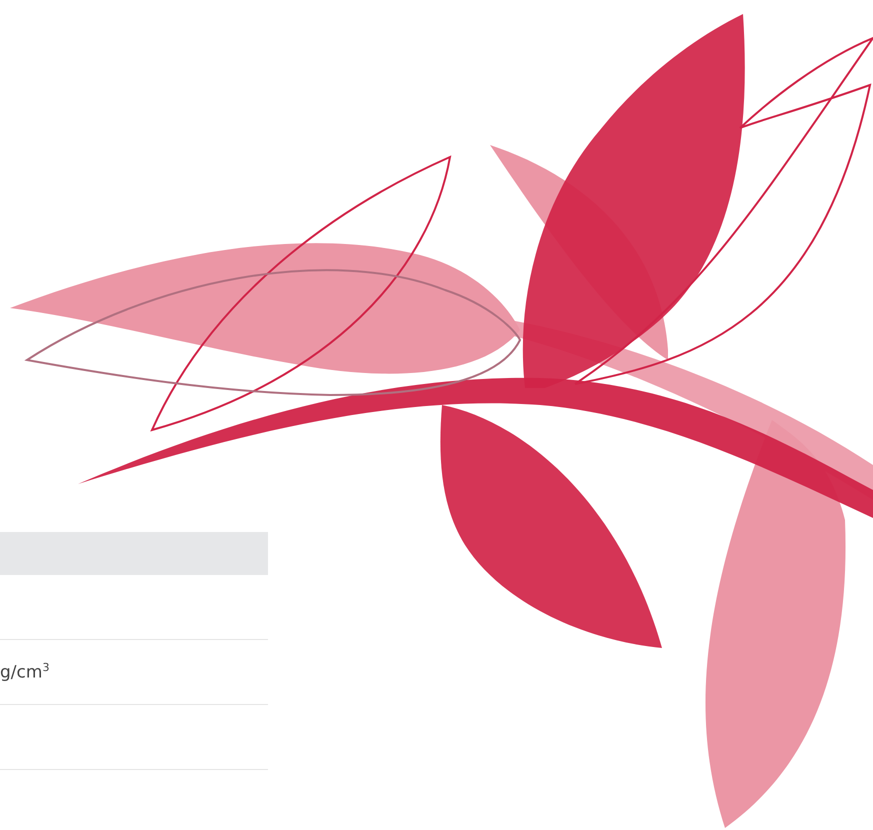 This screenshot has width=873, height=830. What do you see at coordinates (25, 672) in the screenshot?
I see `table-cell: g/cm$^{3}$` at bounding box center [25, 672].